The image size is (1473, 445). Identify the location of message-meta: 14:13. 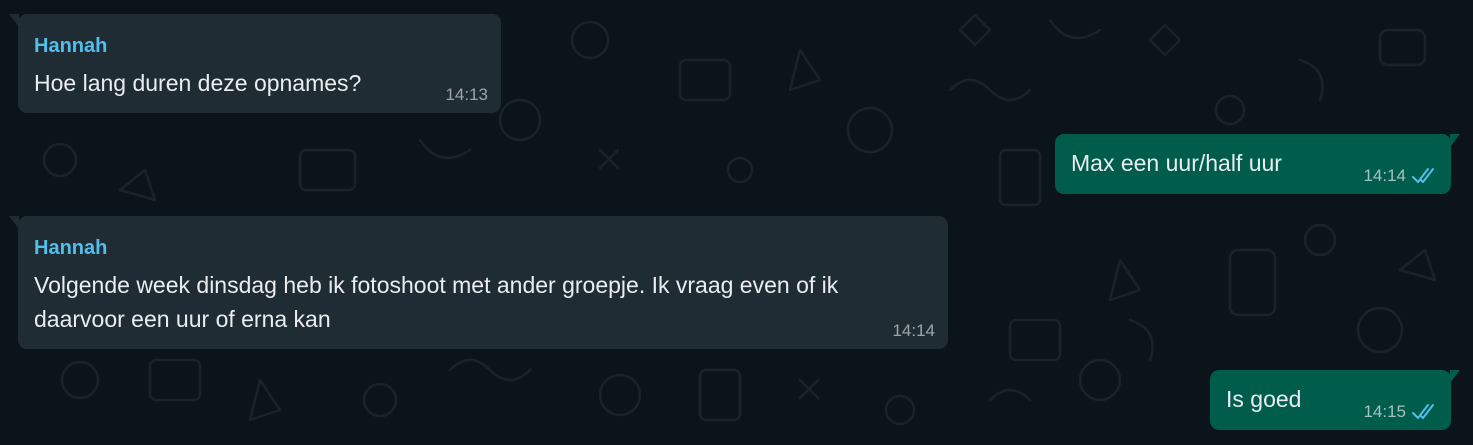
(466, 95).